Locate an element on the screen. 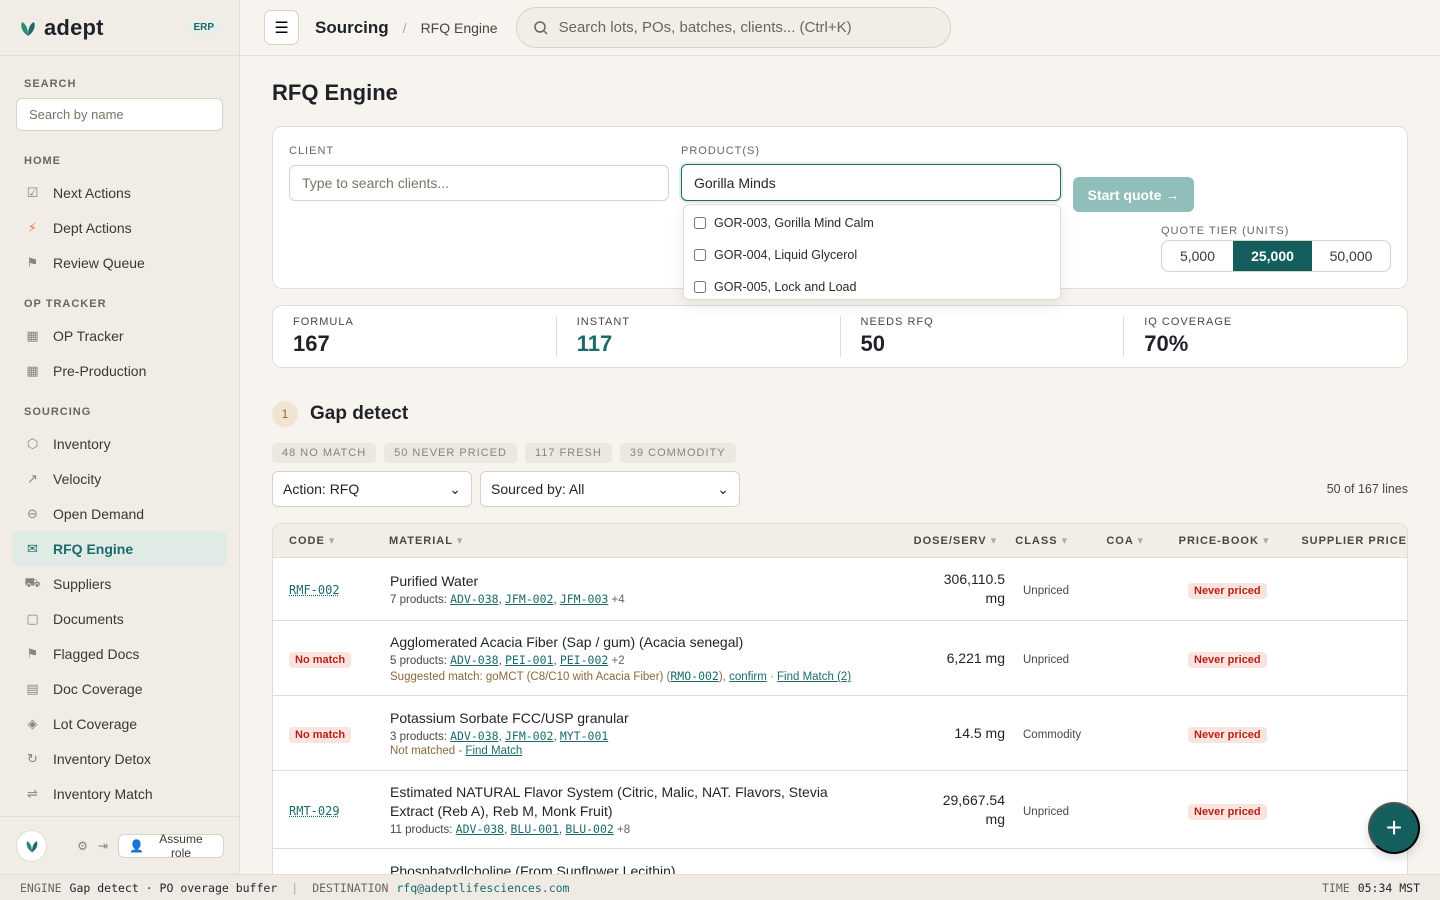 Image resolution: width=1440 pixels, height=900 pixels. add-fab-button: + is located at coordinates (1394, 828).